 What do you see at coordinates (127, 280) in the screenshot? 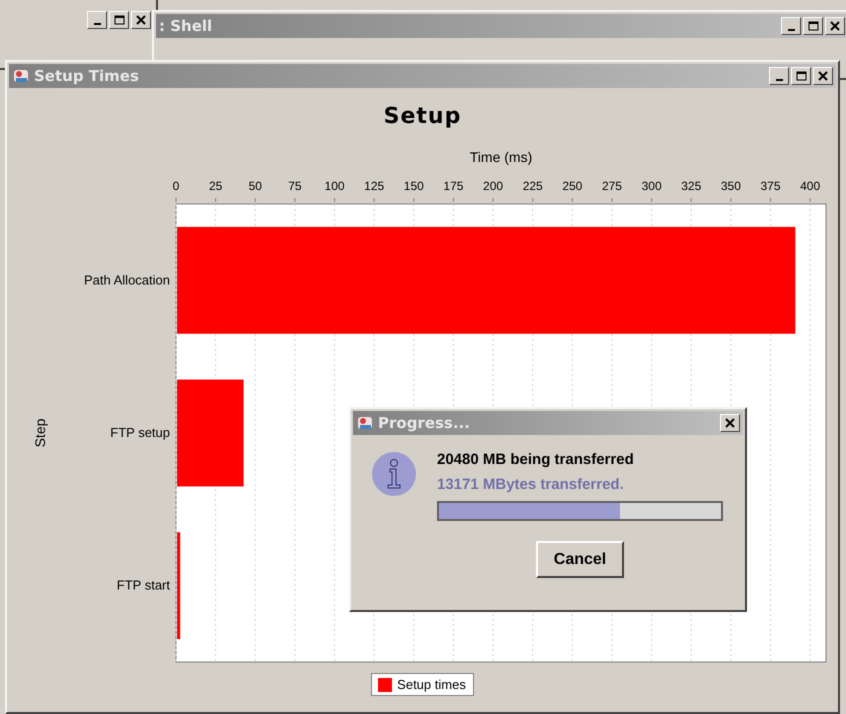
I see `category-label: Path Allocation` at bounding box center [127, 280].